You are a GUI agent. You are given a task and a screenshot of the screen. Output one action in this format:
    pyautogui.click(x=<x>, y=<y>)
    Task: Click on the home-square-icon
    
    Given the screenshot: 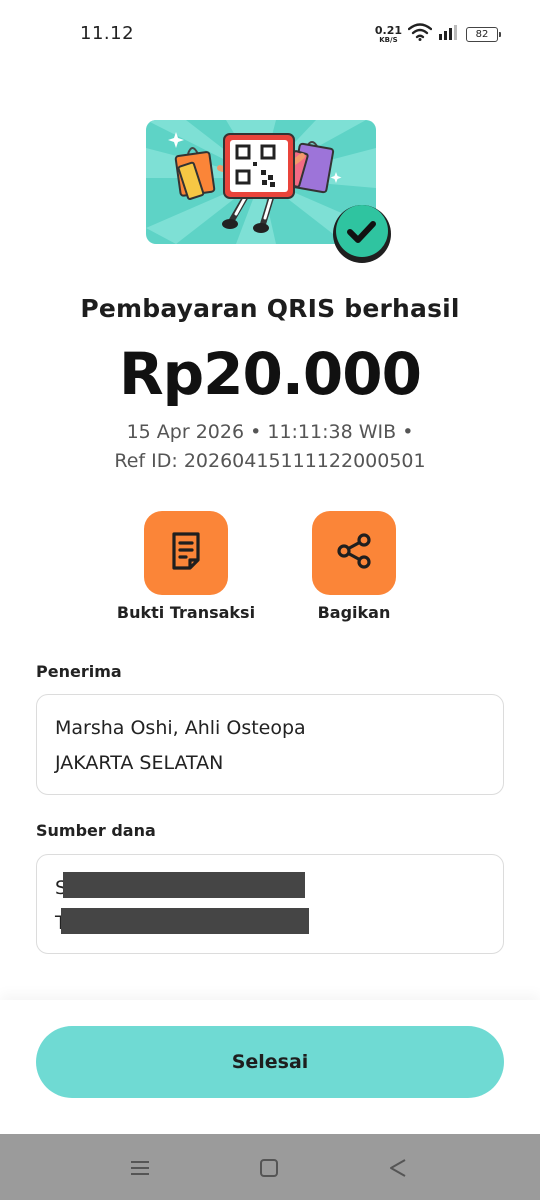 What is the action you would take?
    pyautogui.click(x=269, y=1168)
    